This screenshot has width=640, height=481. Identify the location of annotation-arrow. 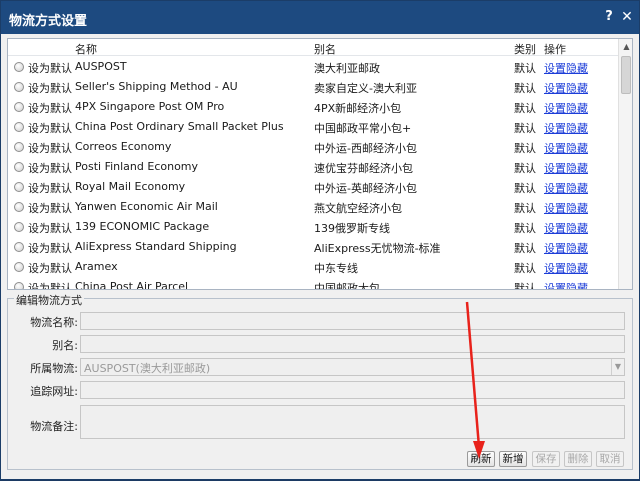
(475, 380).